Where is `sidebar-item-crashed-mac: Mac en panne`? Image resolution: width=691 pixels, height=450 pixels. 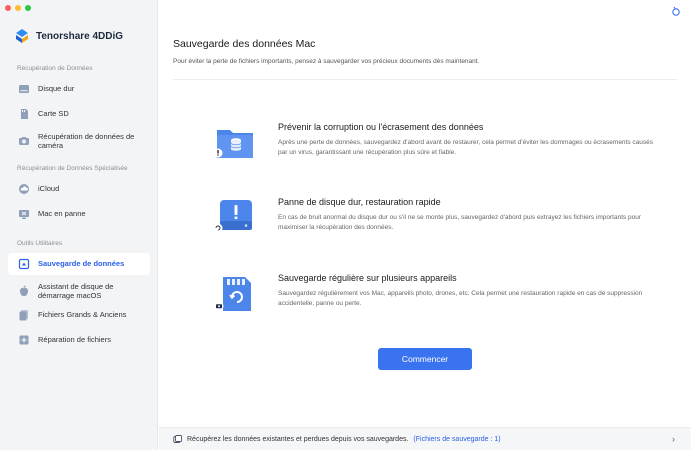 sidebar-item-crashed-mac: Mac en panne is located at coordinates (79, 214).